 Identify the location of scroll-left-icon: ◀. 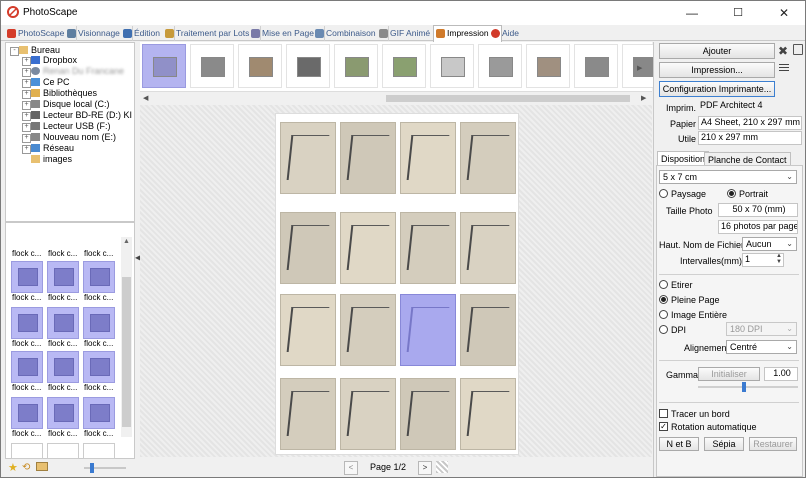
(145, 98).